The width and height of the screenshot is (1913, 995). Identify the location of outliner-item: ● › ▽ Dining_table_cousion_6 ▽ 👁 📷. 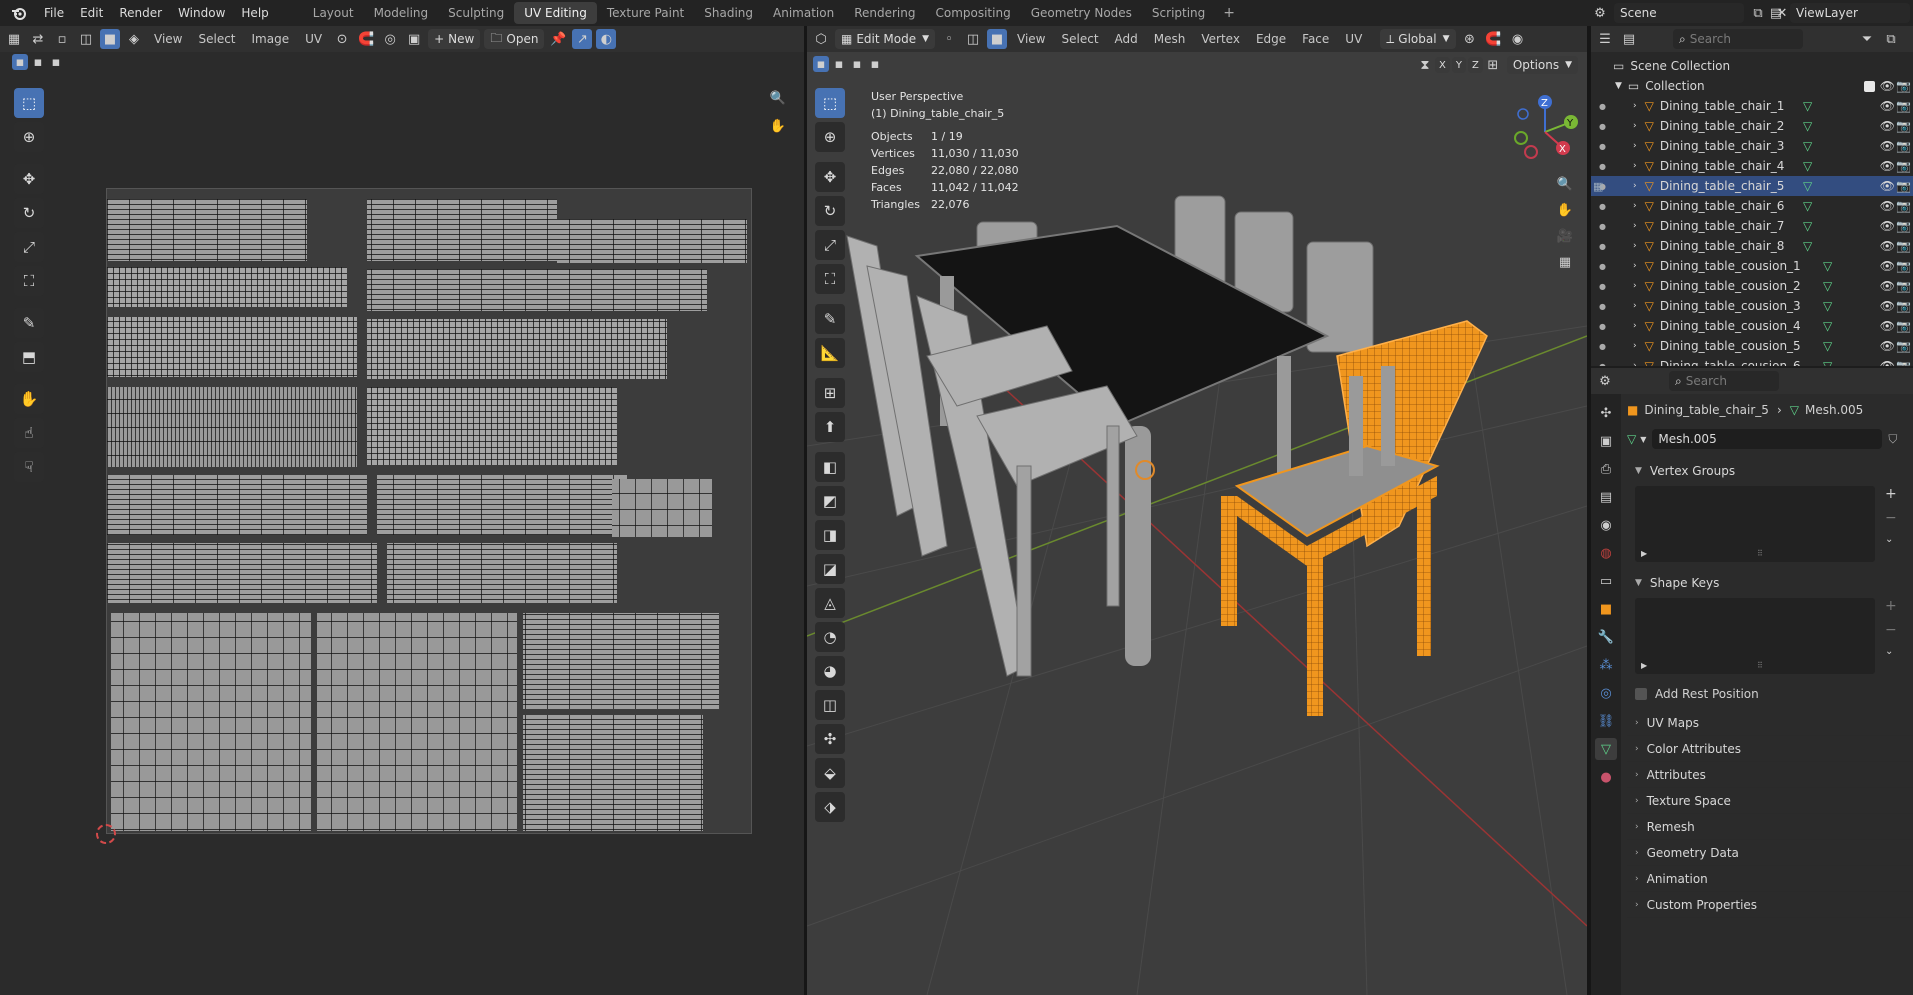
(1752, 361).